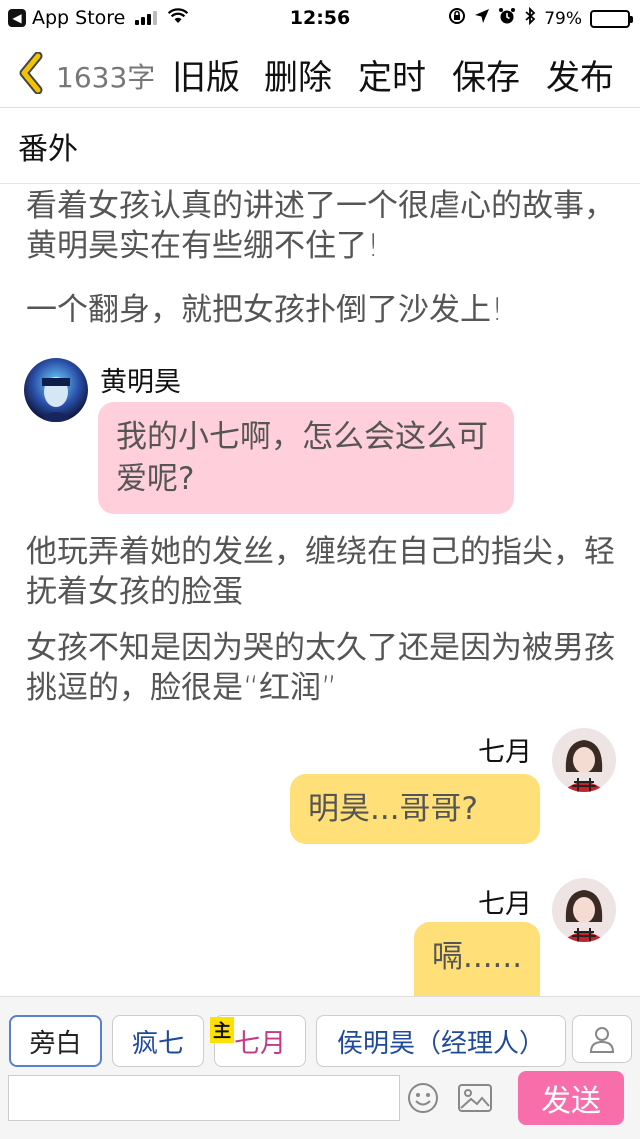 The image size is (640, 1139). What do you see at coordinates (106, 77) in the screenshot?
I see `character-count: 1633字` at bounding box center [106, 77].